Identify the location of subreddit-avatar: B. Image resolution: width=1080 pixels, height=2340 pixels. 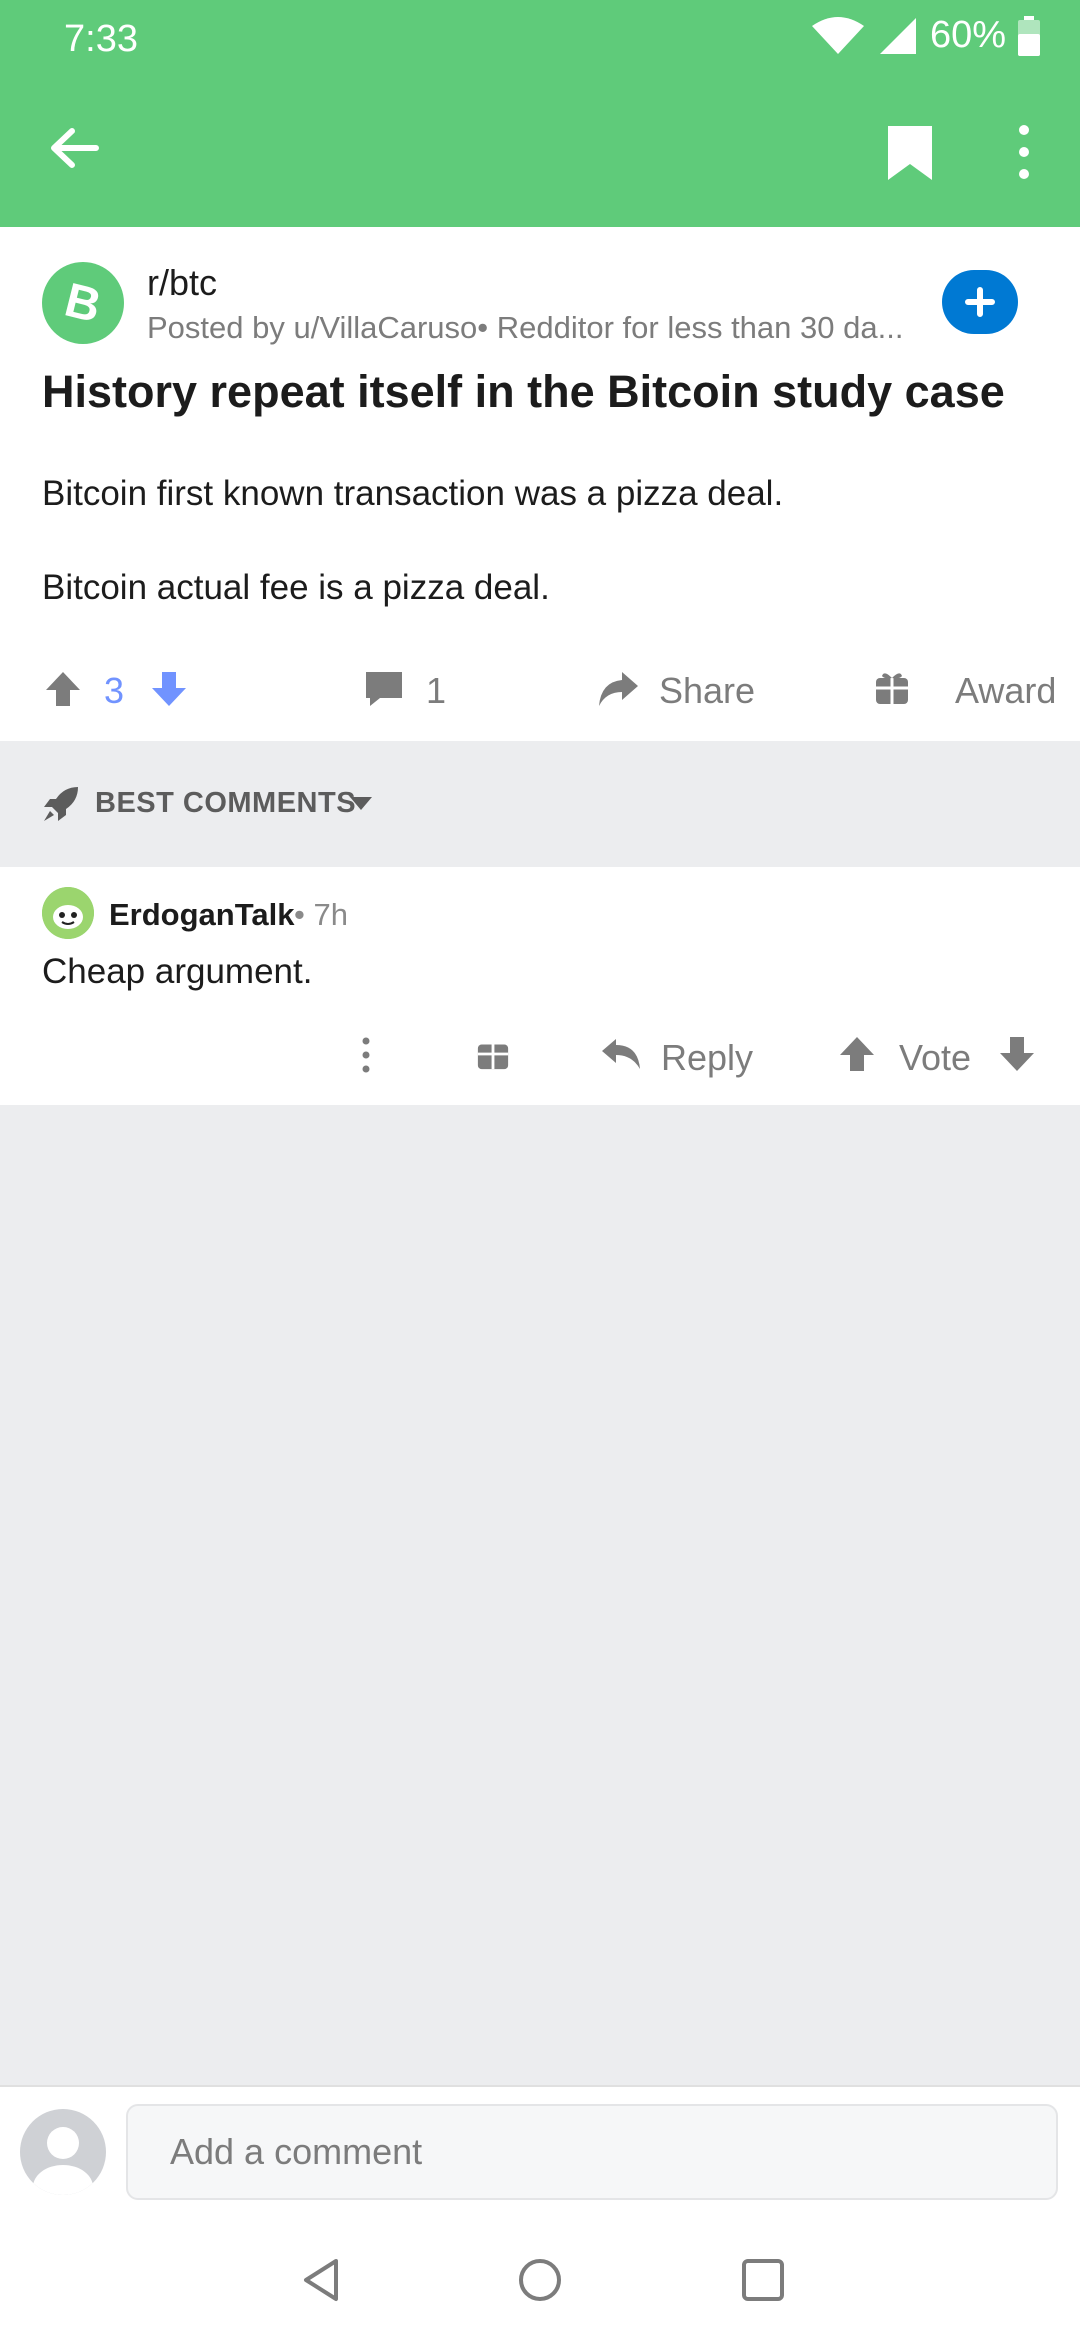
(83, 303).